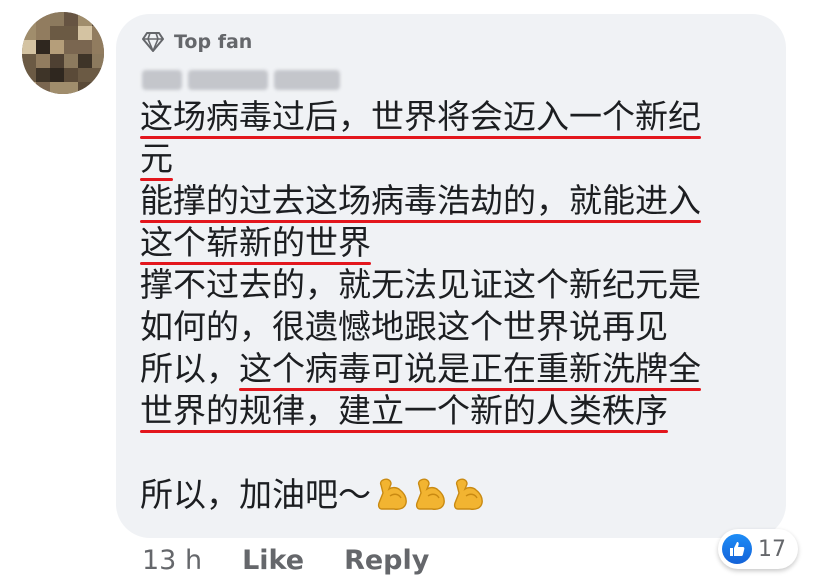 This screenshot has height=586, width=828. What do you see at coordinates (273, 560) in the screenshot?
I see `like-button: Like` at bounding box center [273, 560].